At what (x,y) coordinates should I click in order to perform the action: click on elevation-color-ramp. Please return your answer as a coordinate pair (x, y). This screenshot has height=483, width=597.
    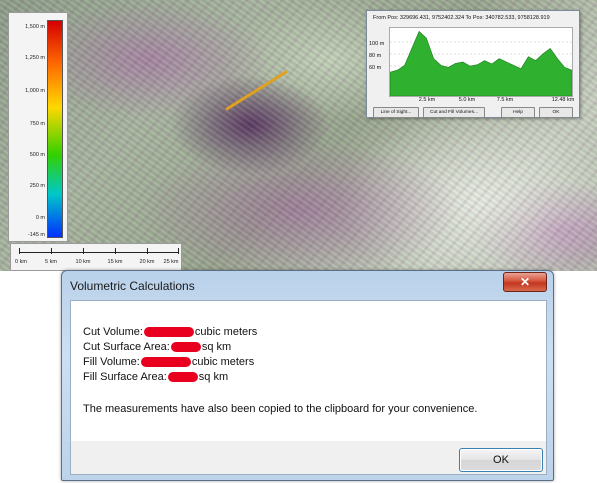
    Looking at the image, I should click on (55, 129).